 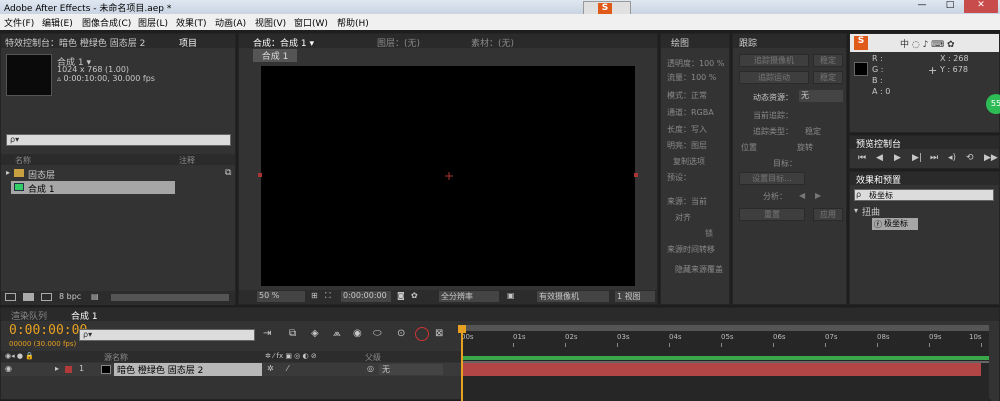 What do you see at coordinates (828, 77) in the screenshot?
I see `stabilize-motion-button: 稳定` at bounding box center [828, 77].